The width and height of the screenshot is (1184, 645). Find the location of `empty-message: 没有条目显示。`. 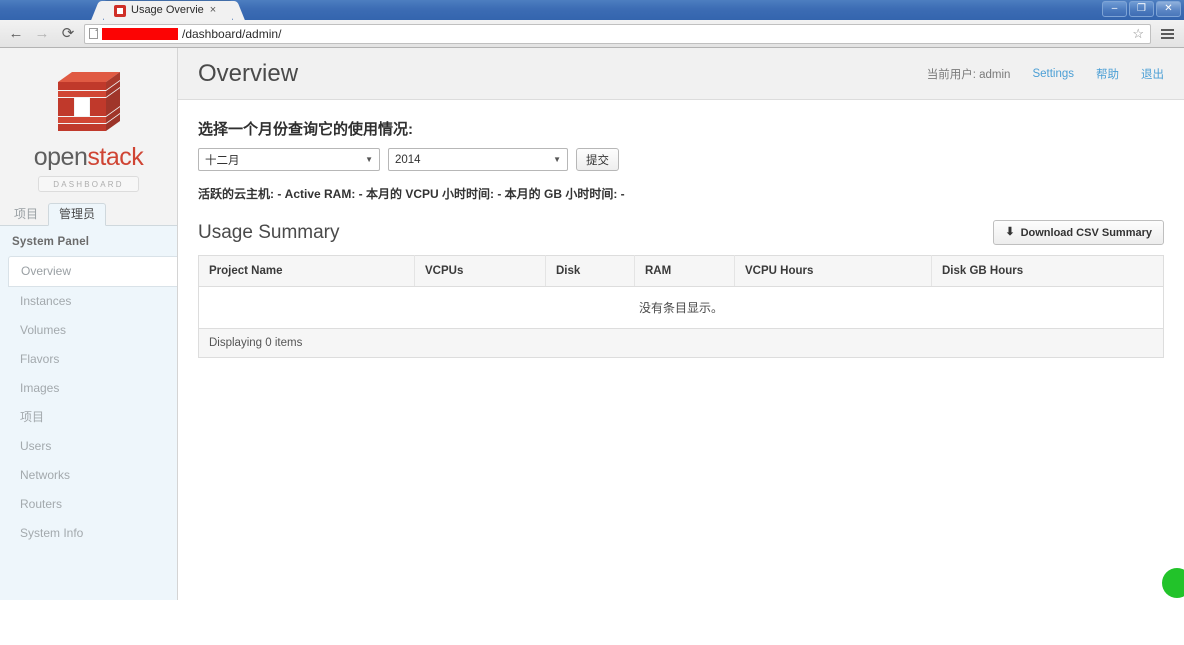

empty-message: 没有条目显示。 is located at coordinates (681, 307).